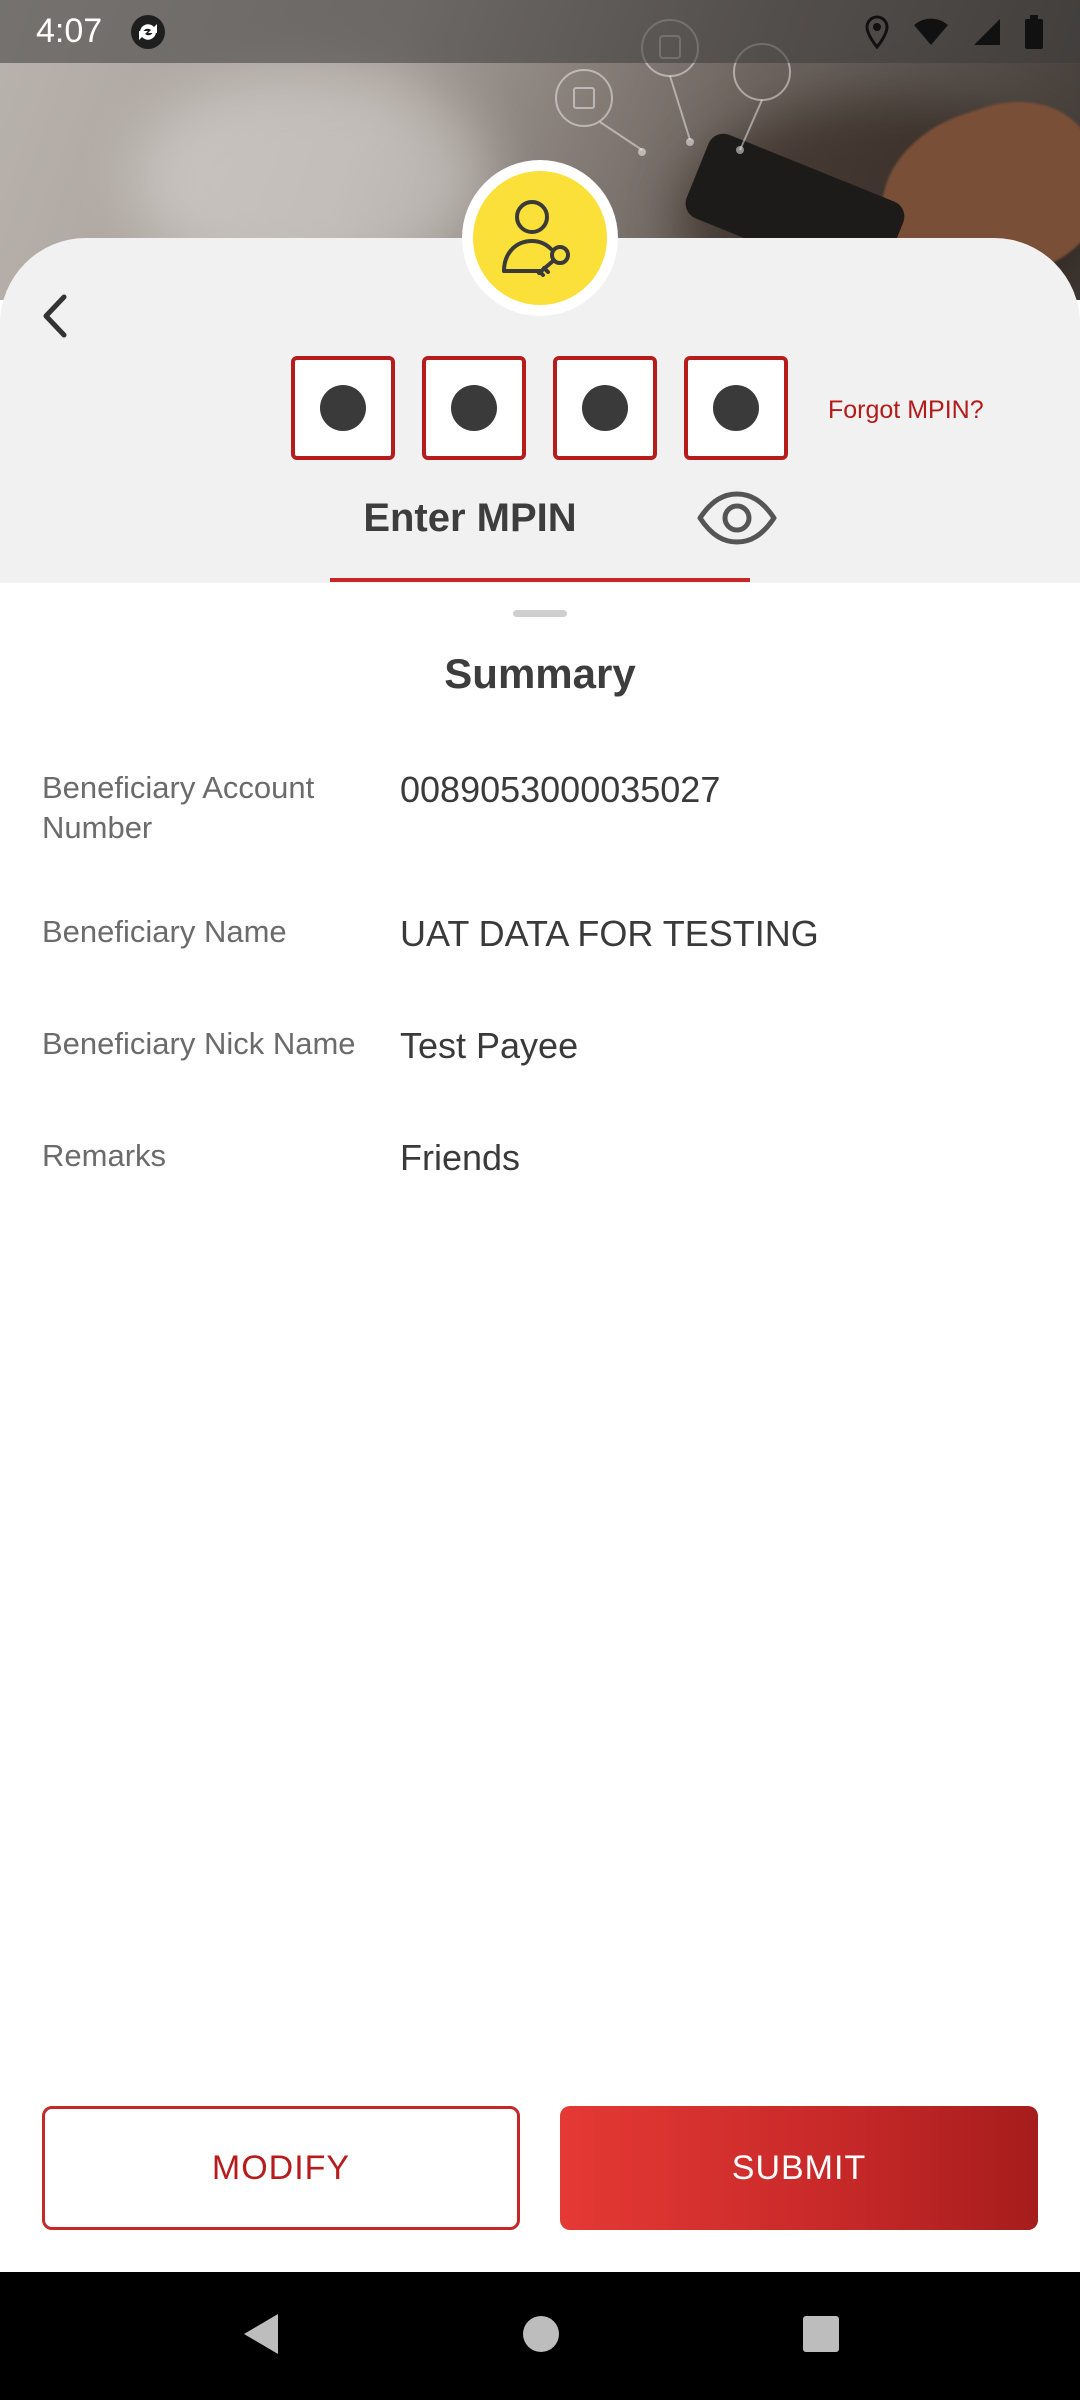  What do you see at coordinates (931, 32) in the screenshot?
I see `wifi-icon` at bounding box center [931, 32].